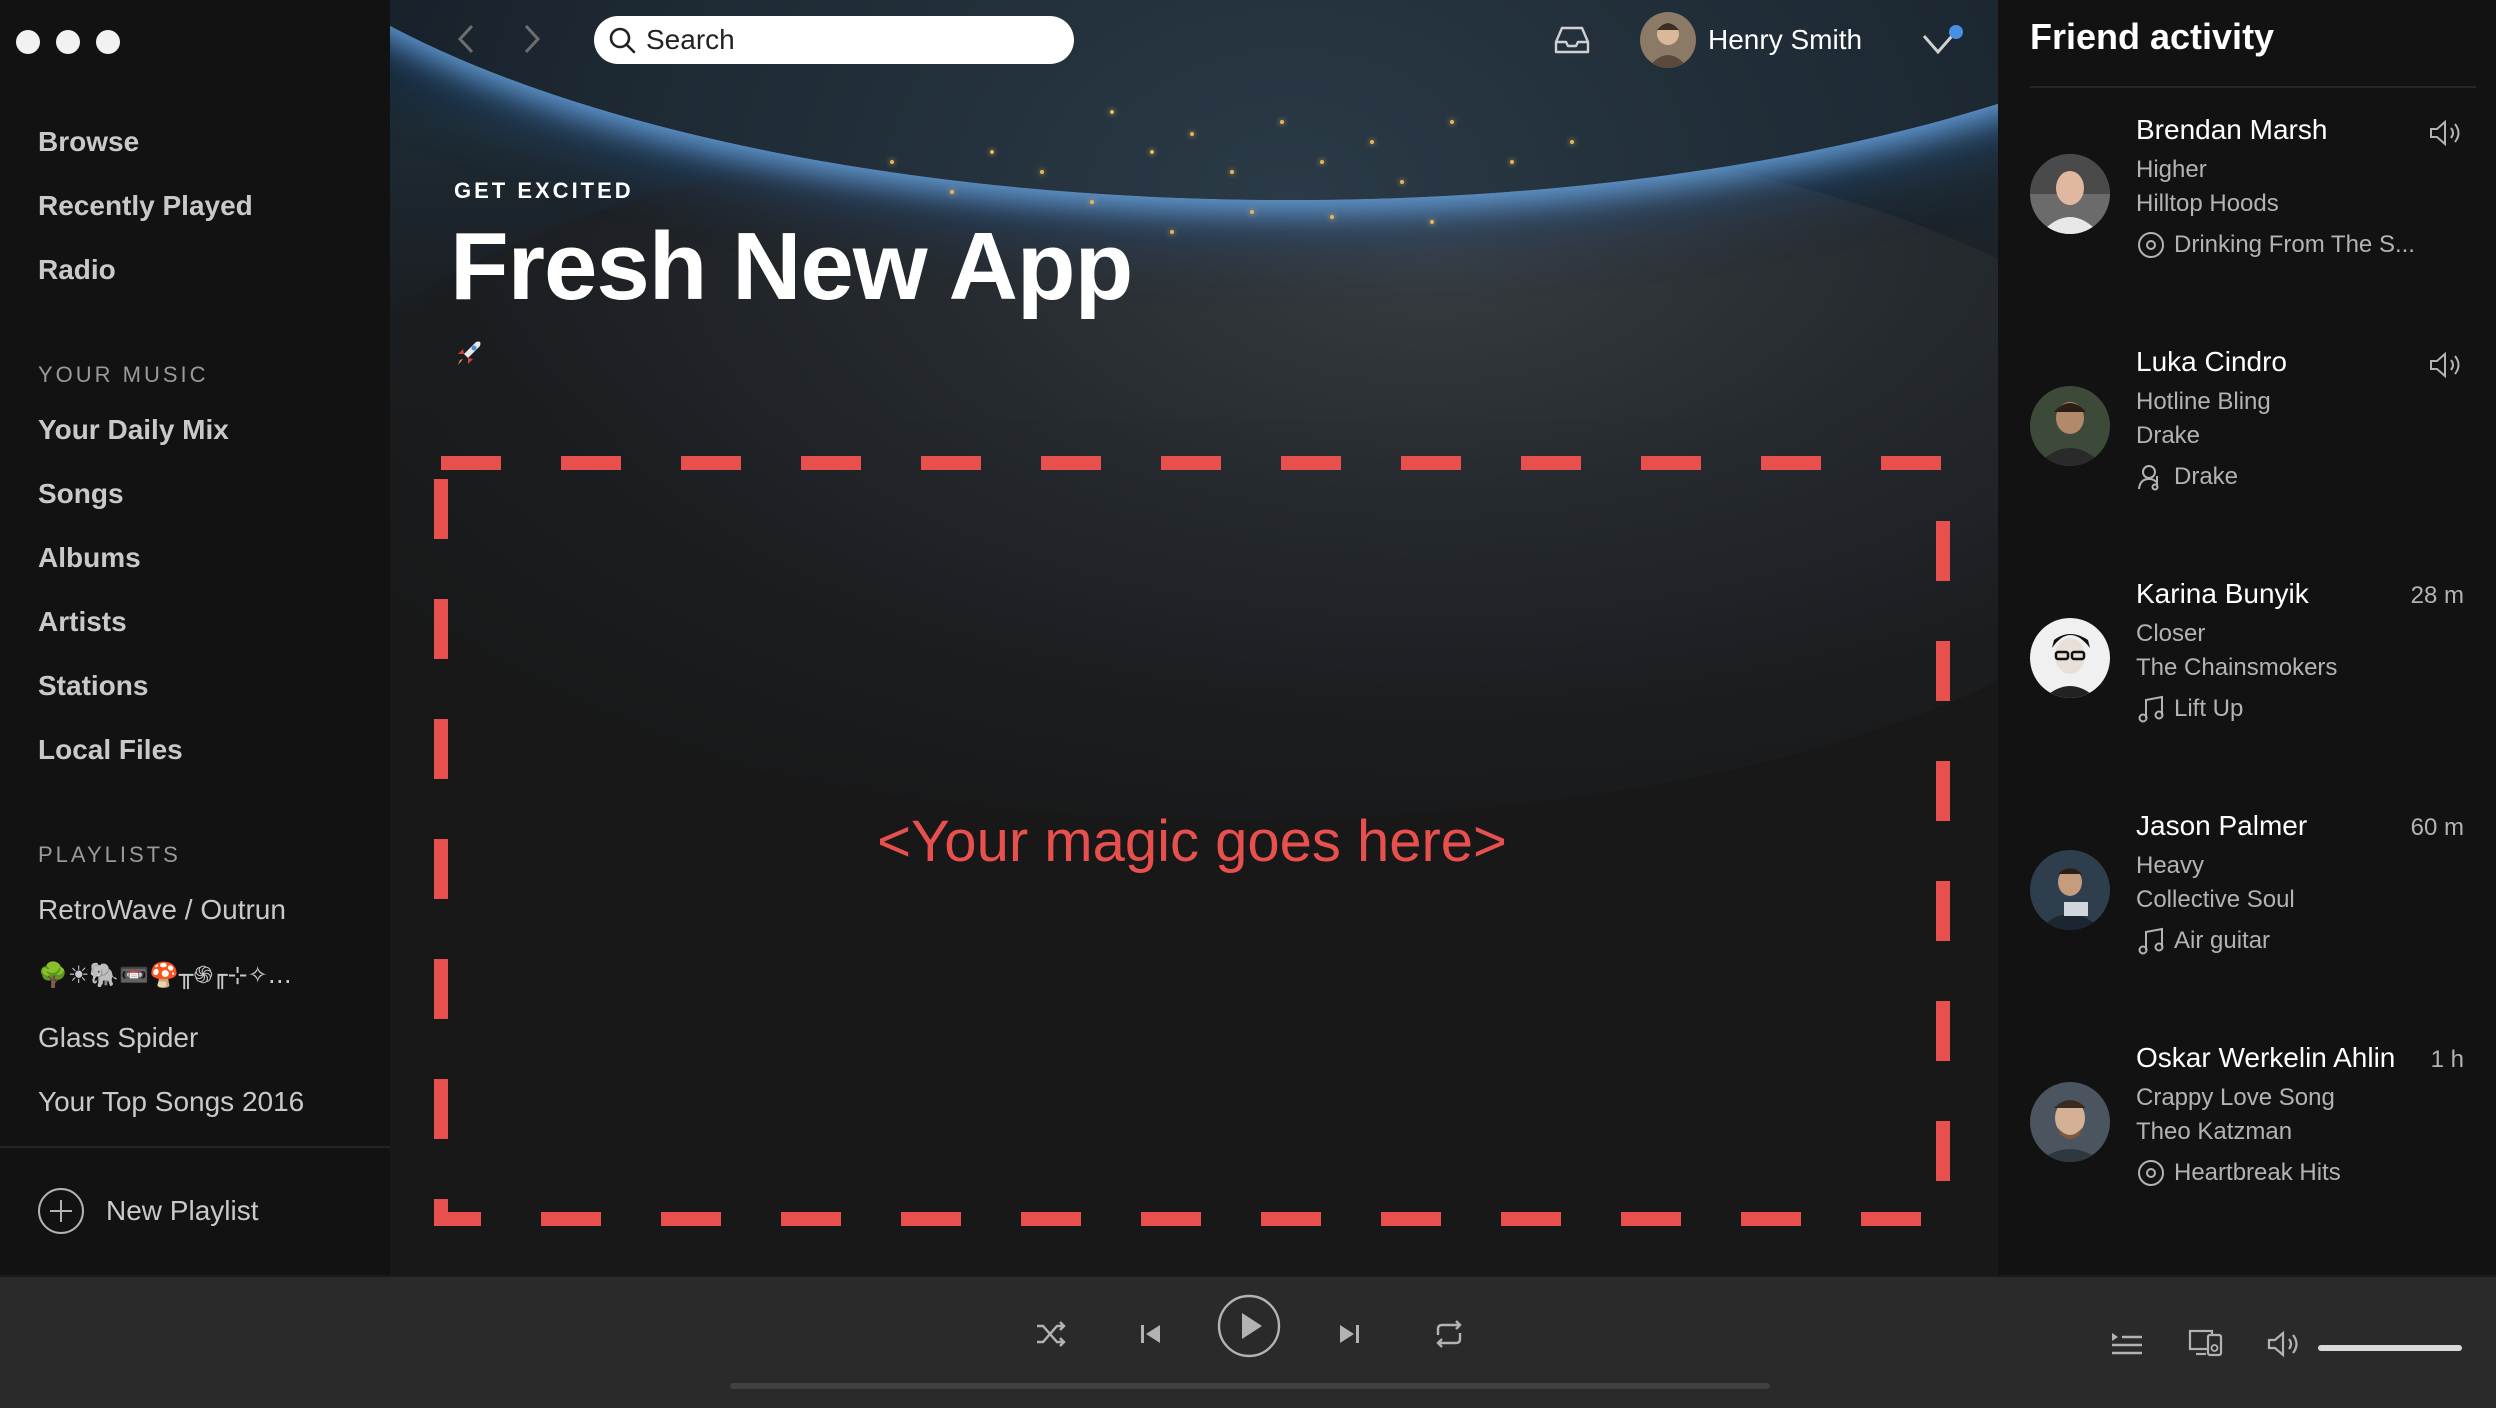 The width and height of the screenshot is (2496, 1408). What do you see at coordinates (89, 558) in the screenshot?
I see `sidebar-item-albums: Albums` at bounding box center [89, 558].